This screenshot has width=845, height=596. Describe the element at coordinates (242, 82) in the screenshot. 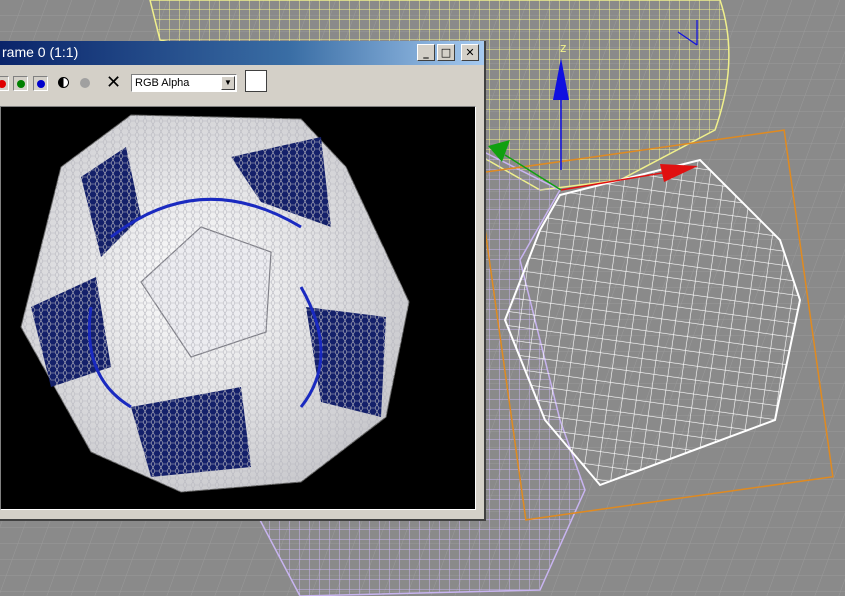

I see `frame-toolbar: ✕ RGB Alpha ▼` at that location.